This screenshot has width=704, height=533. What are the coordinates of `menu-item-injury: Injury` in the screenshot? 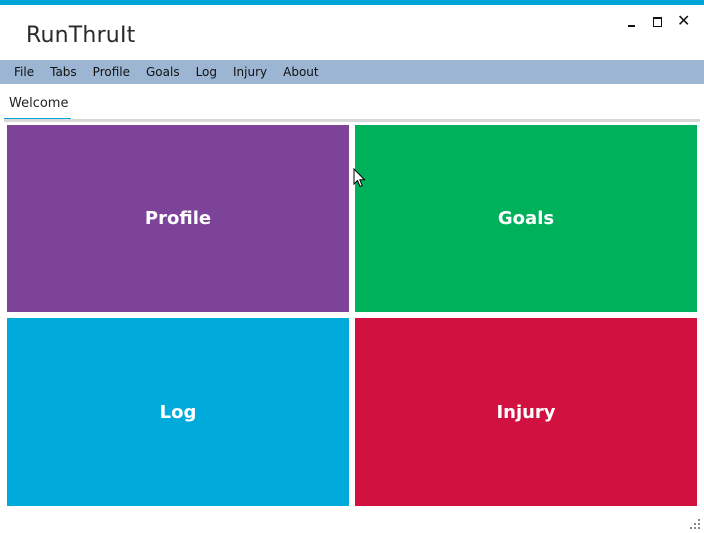 It's located at (250, 72).